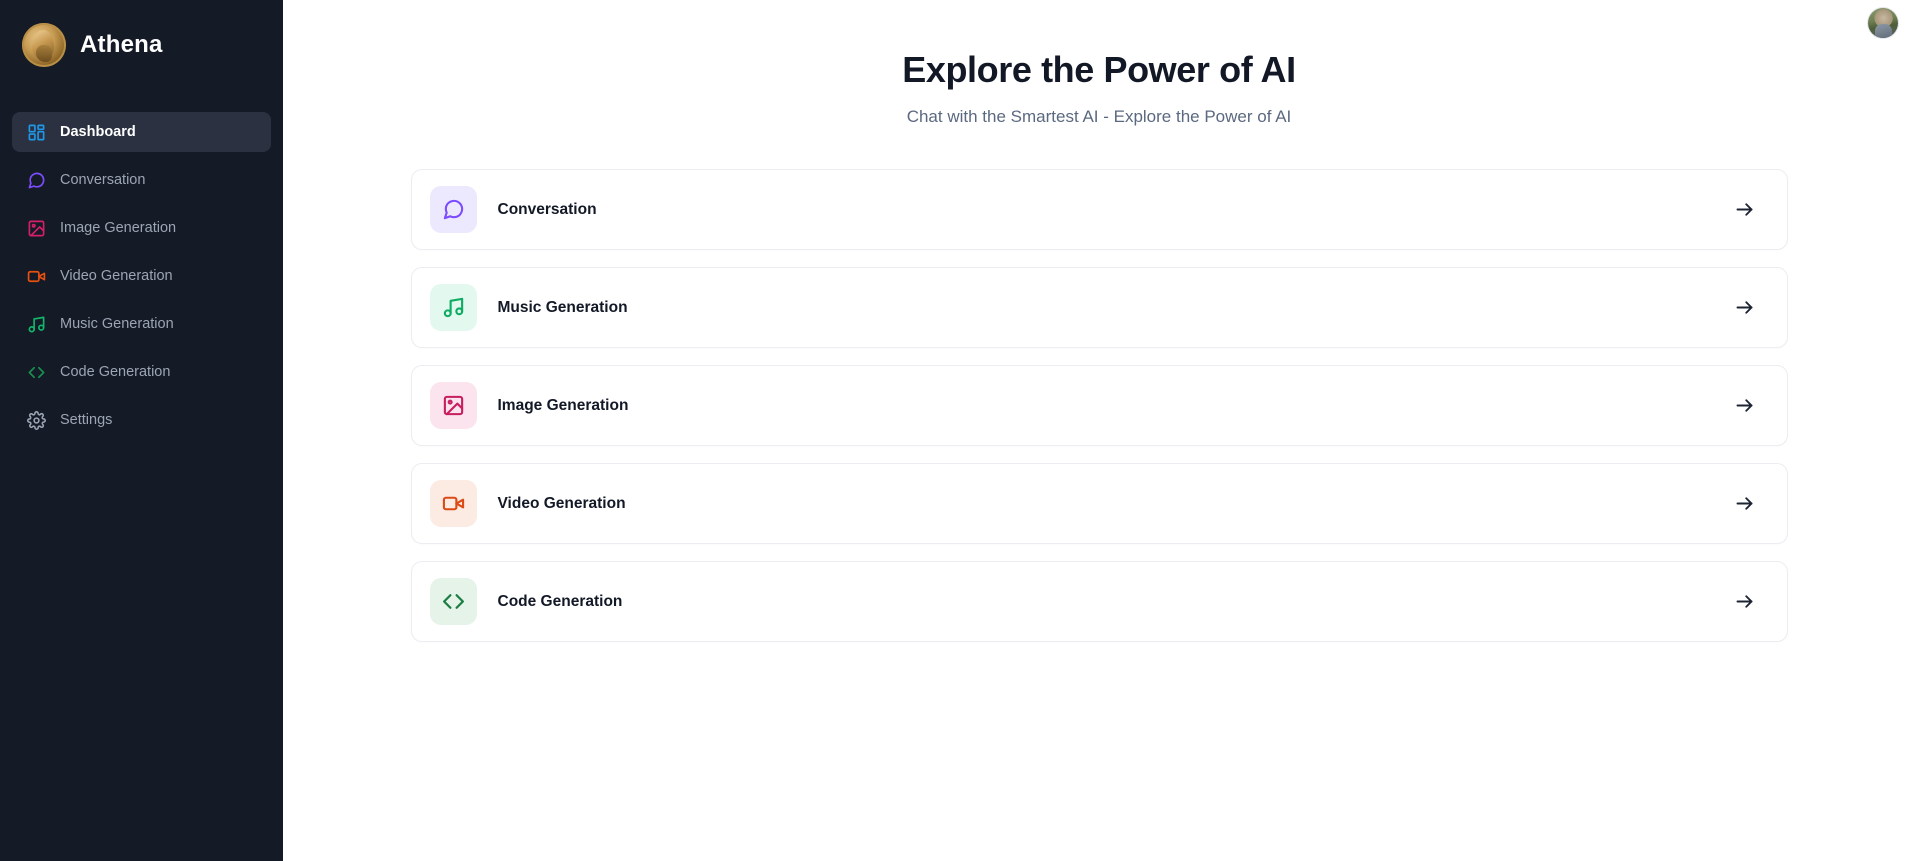  I want to click on layout-grid-icon, so click(36, 132).